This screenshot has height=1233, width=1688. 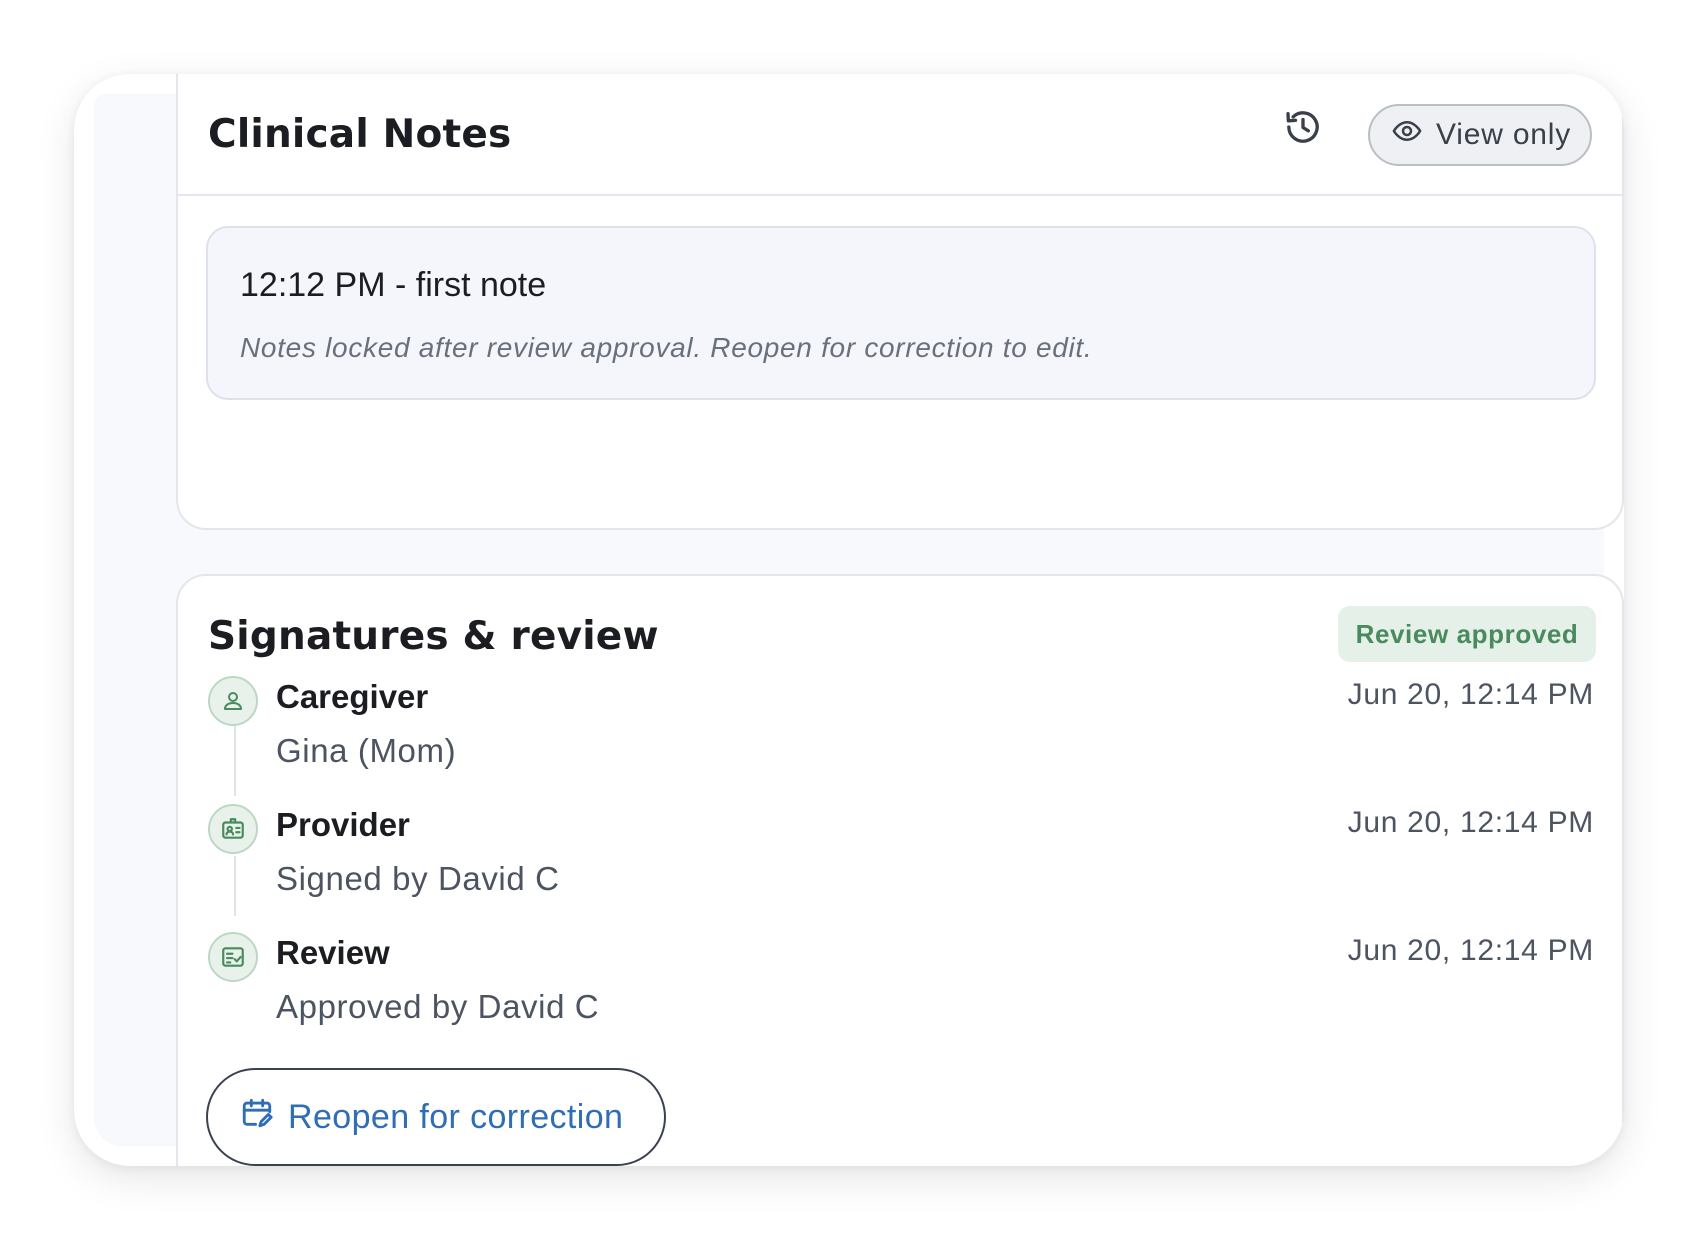 I want to click on clinical-notes-title: Clinical Notes, so click(x=360, y=134).